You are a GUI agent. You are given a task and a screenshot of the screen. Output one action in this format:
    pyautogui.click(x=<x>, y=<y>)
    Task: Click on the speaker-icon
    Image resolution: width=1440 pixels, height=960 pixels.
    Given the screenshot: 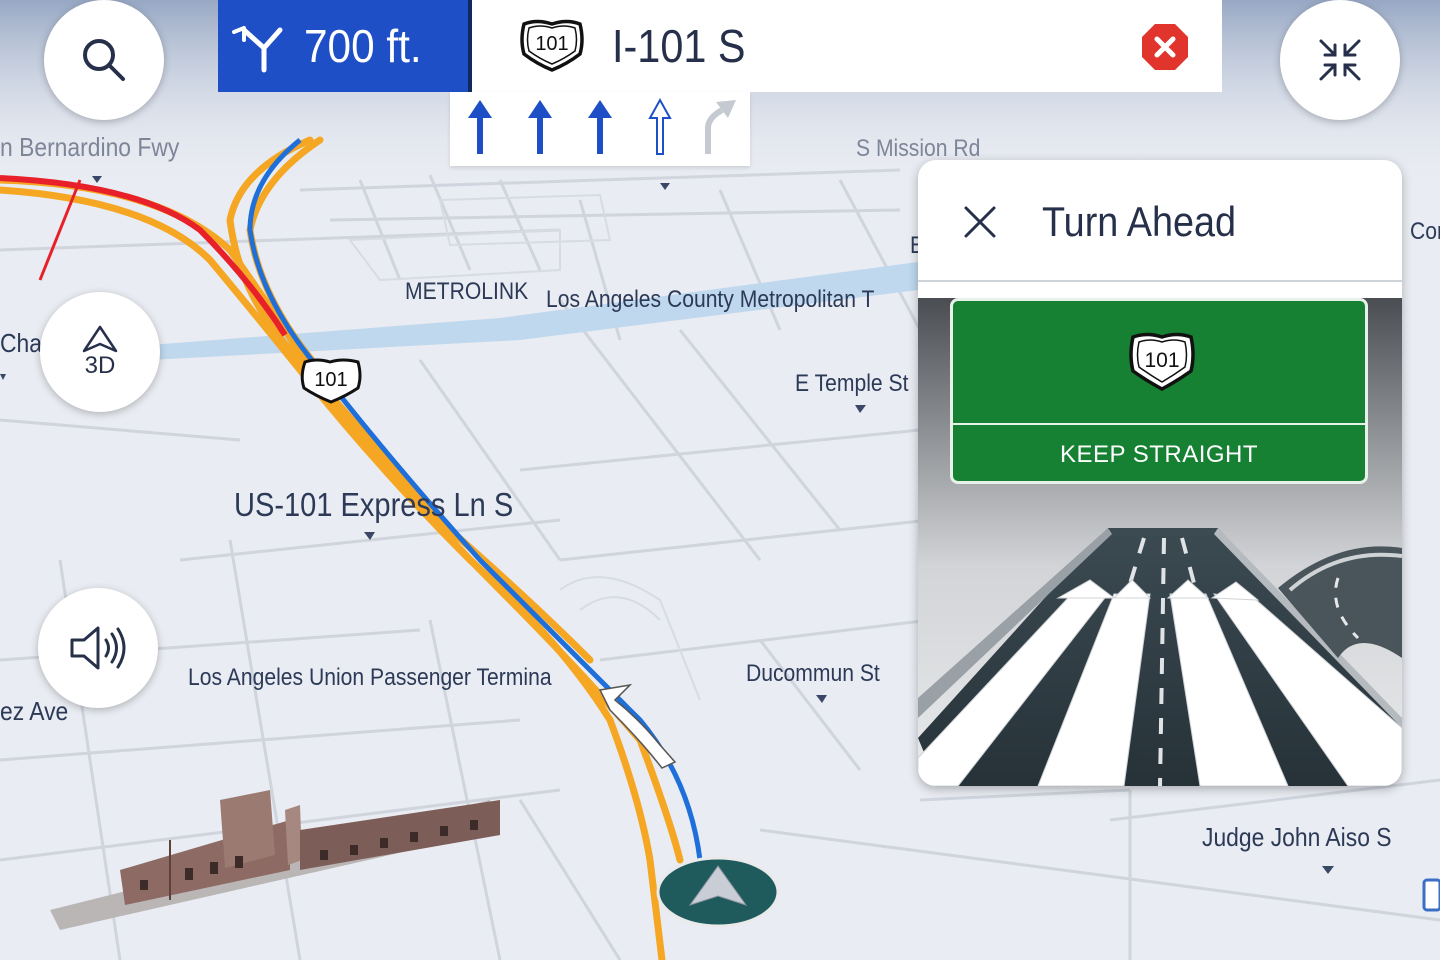 What is the action you would take?
    pyautogui.click(x=98, y=648)
    